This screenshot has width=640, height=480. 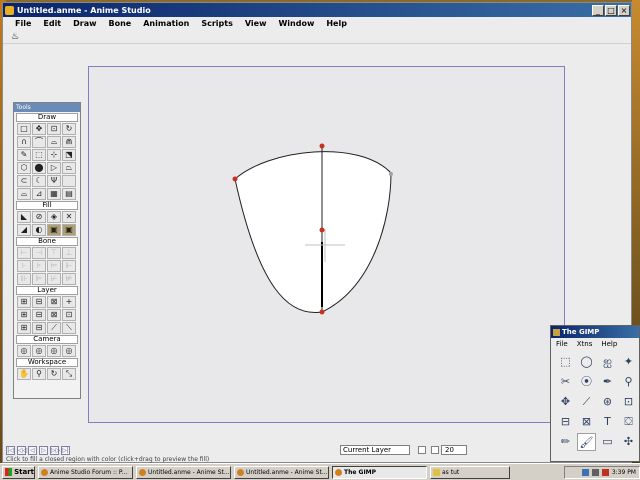 What do you see at coordinates (54, 328) in the screenshot?
I see `layer-tool-button: ⟋` at bounding box center [54, 328].